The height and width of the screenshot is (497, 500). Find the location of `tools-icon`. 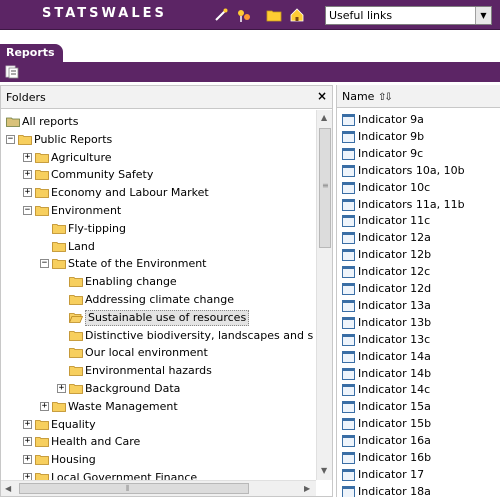

tools-icon is located at coordinates (244, 15).